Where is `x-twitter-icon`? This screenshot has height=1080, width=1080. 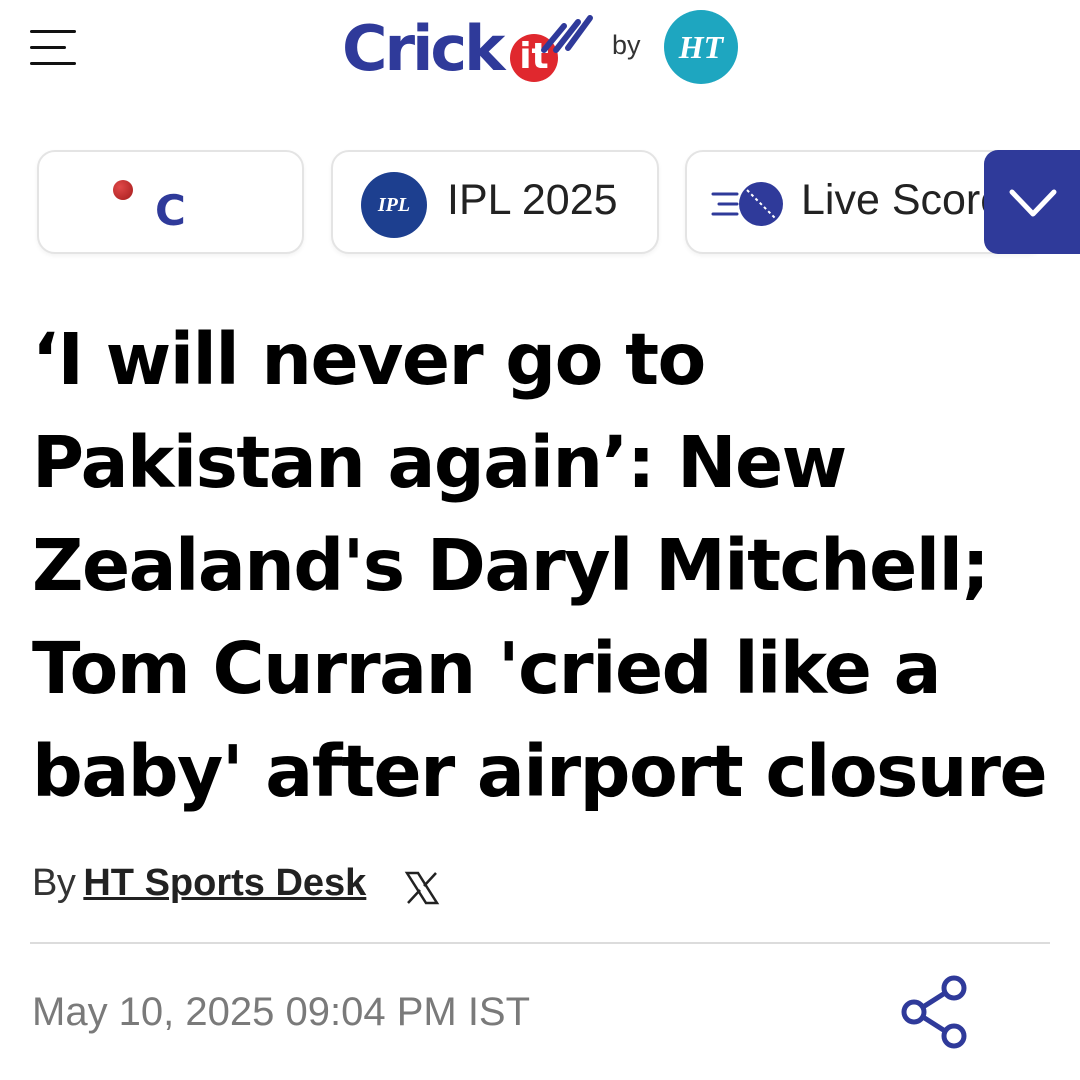 x-twitter-icon is located at coordinates (422, 888).